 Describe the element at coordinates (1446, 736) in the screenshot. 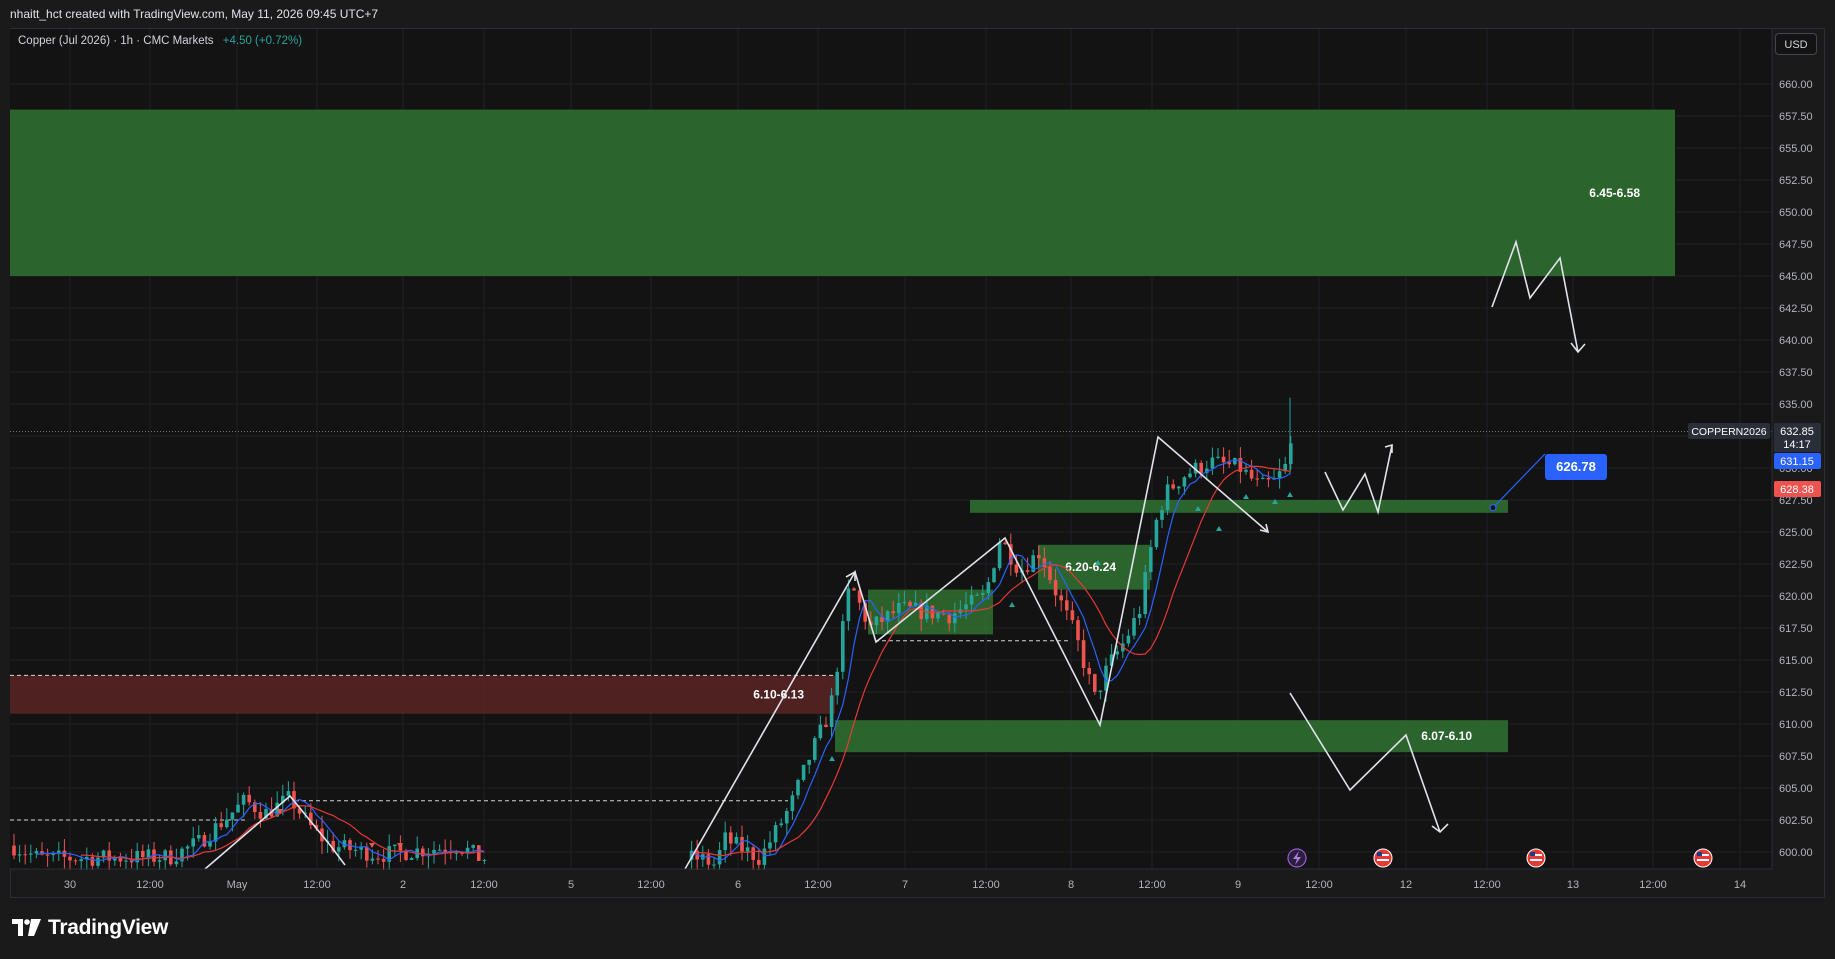

I see `zone-label: 6.07-6.10` at that location.